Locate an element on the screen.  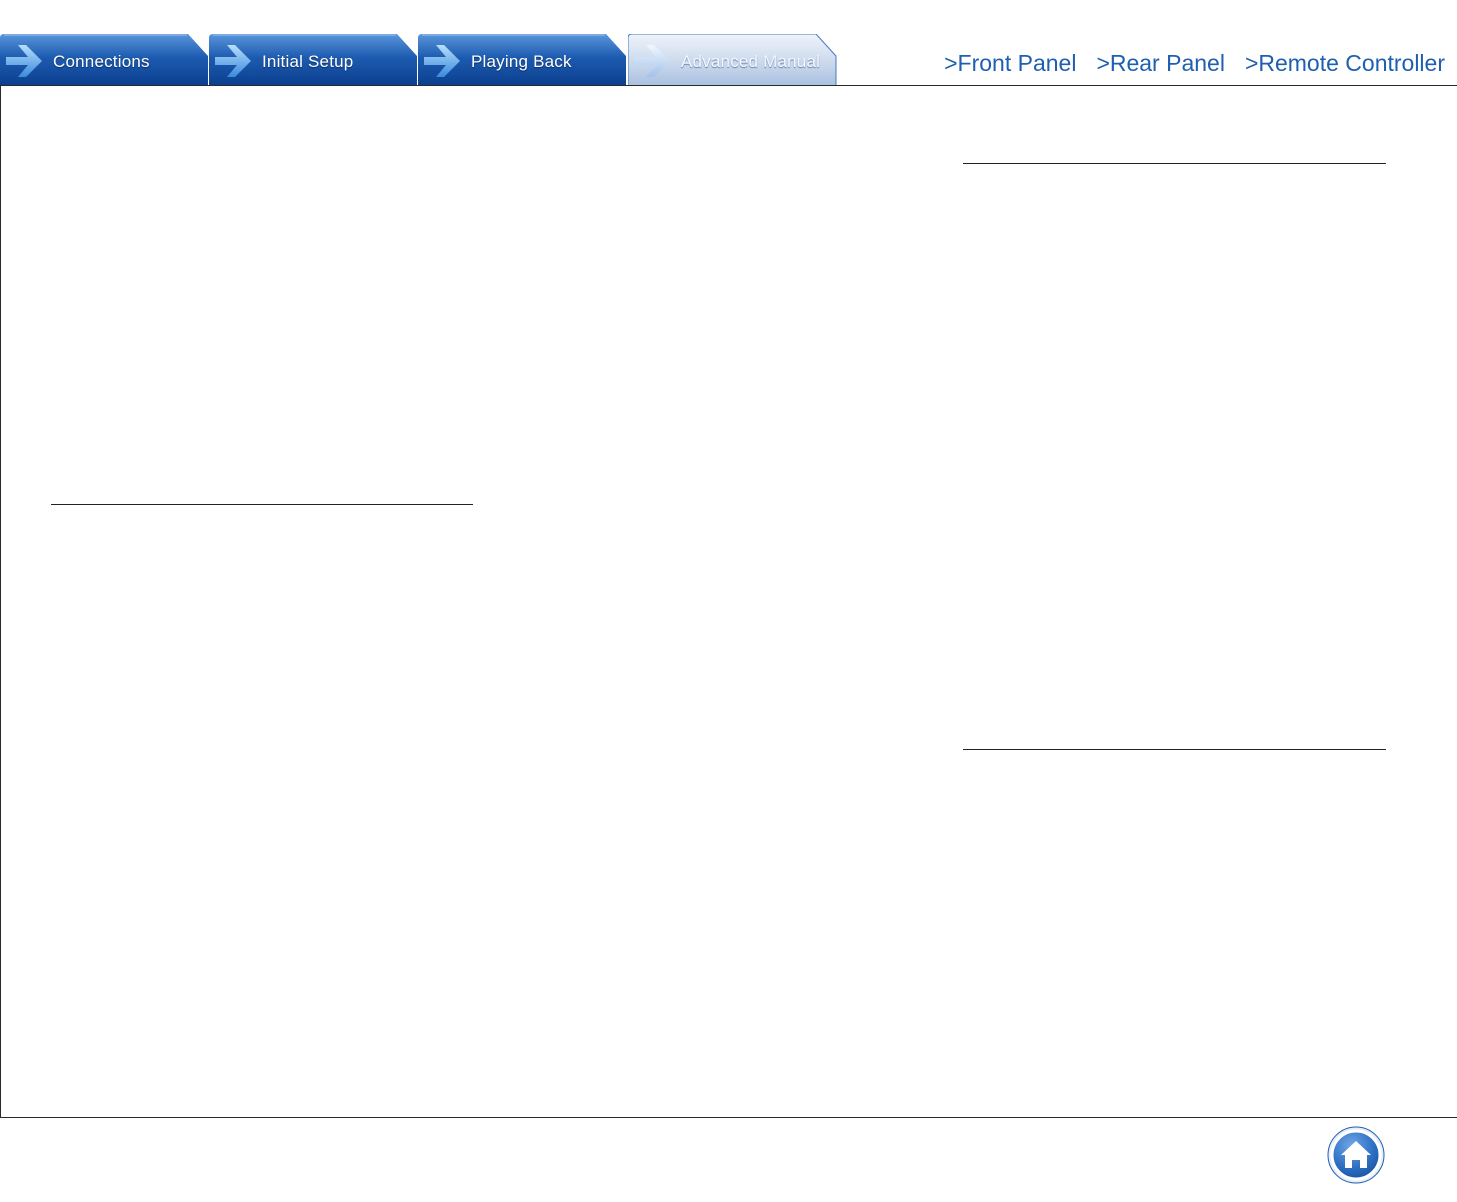
home-button is located at coordinates (1356, 1155).